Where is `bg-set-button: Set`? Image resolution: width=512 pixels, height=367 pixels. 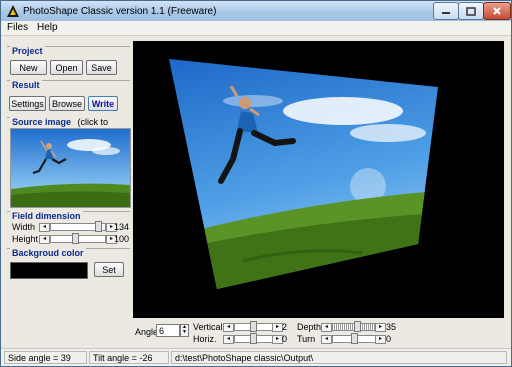 bg-set-button: Set is located at coordinates (109, 269).